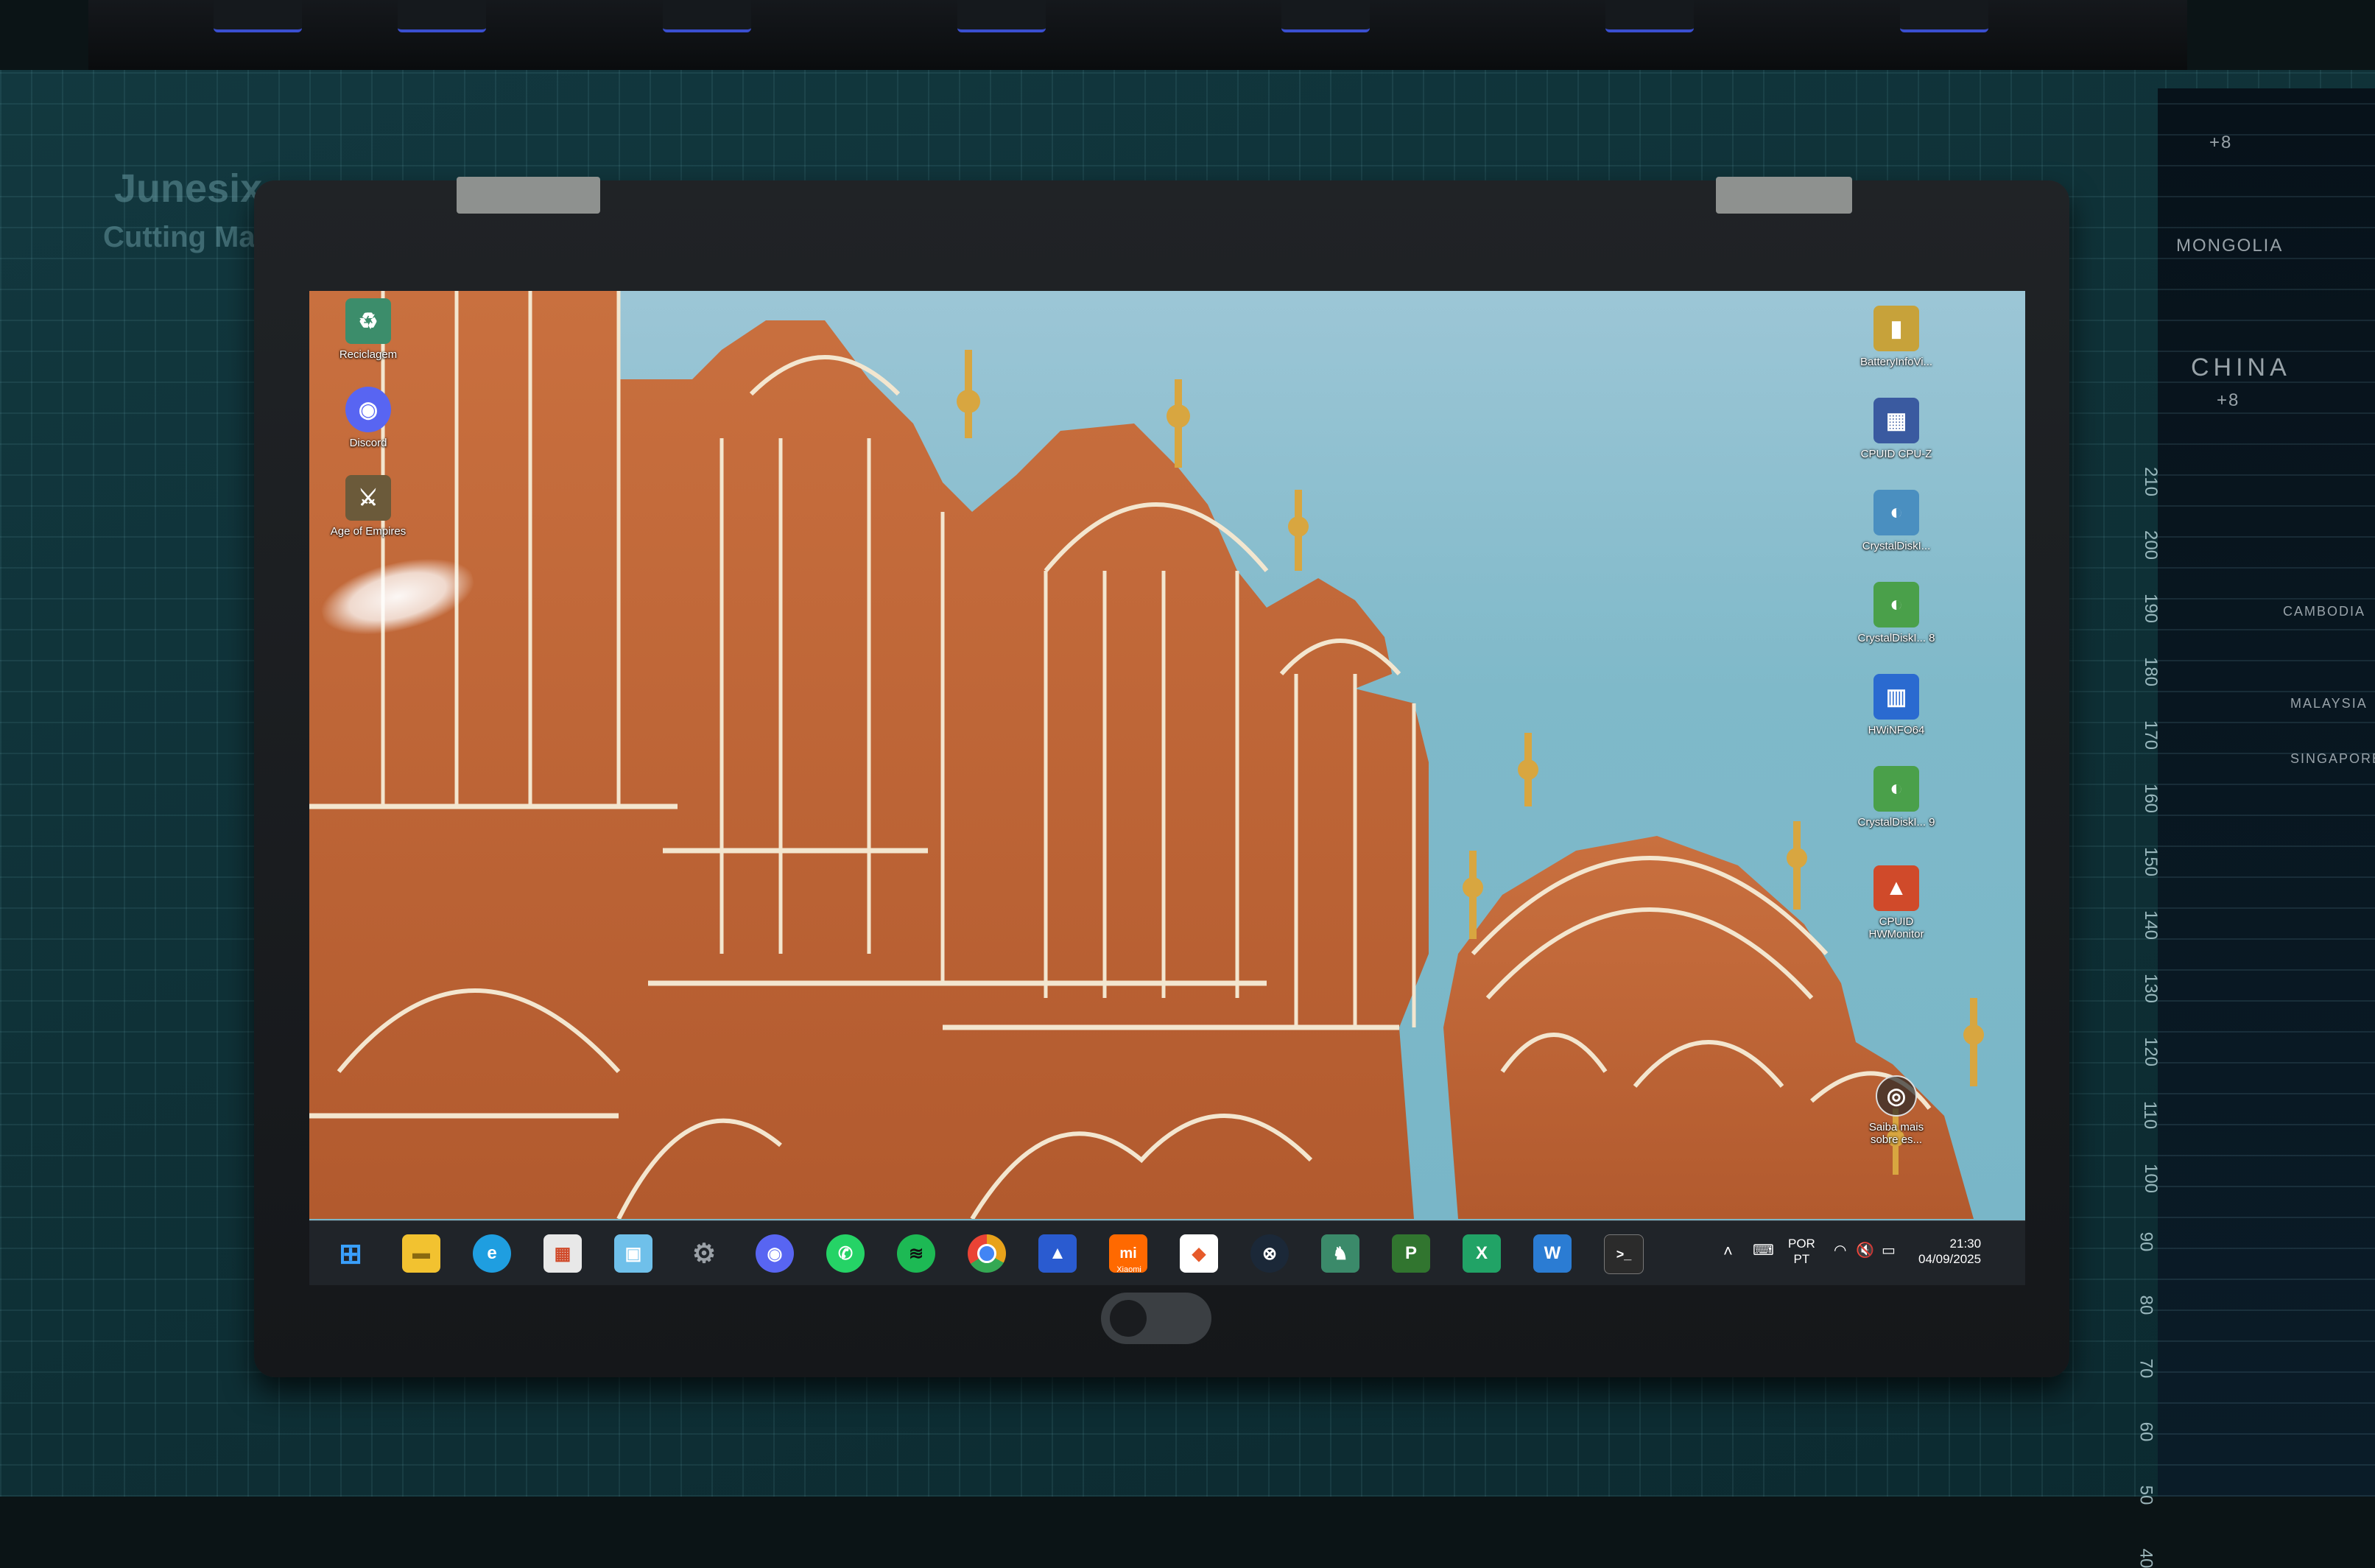  I want to click on desktop-icon-crystaldiskinfo-9: ◐ CrystalDiskI... 9, so click(1896, 797).